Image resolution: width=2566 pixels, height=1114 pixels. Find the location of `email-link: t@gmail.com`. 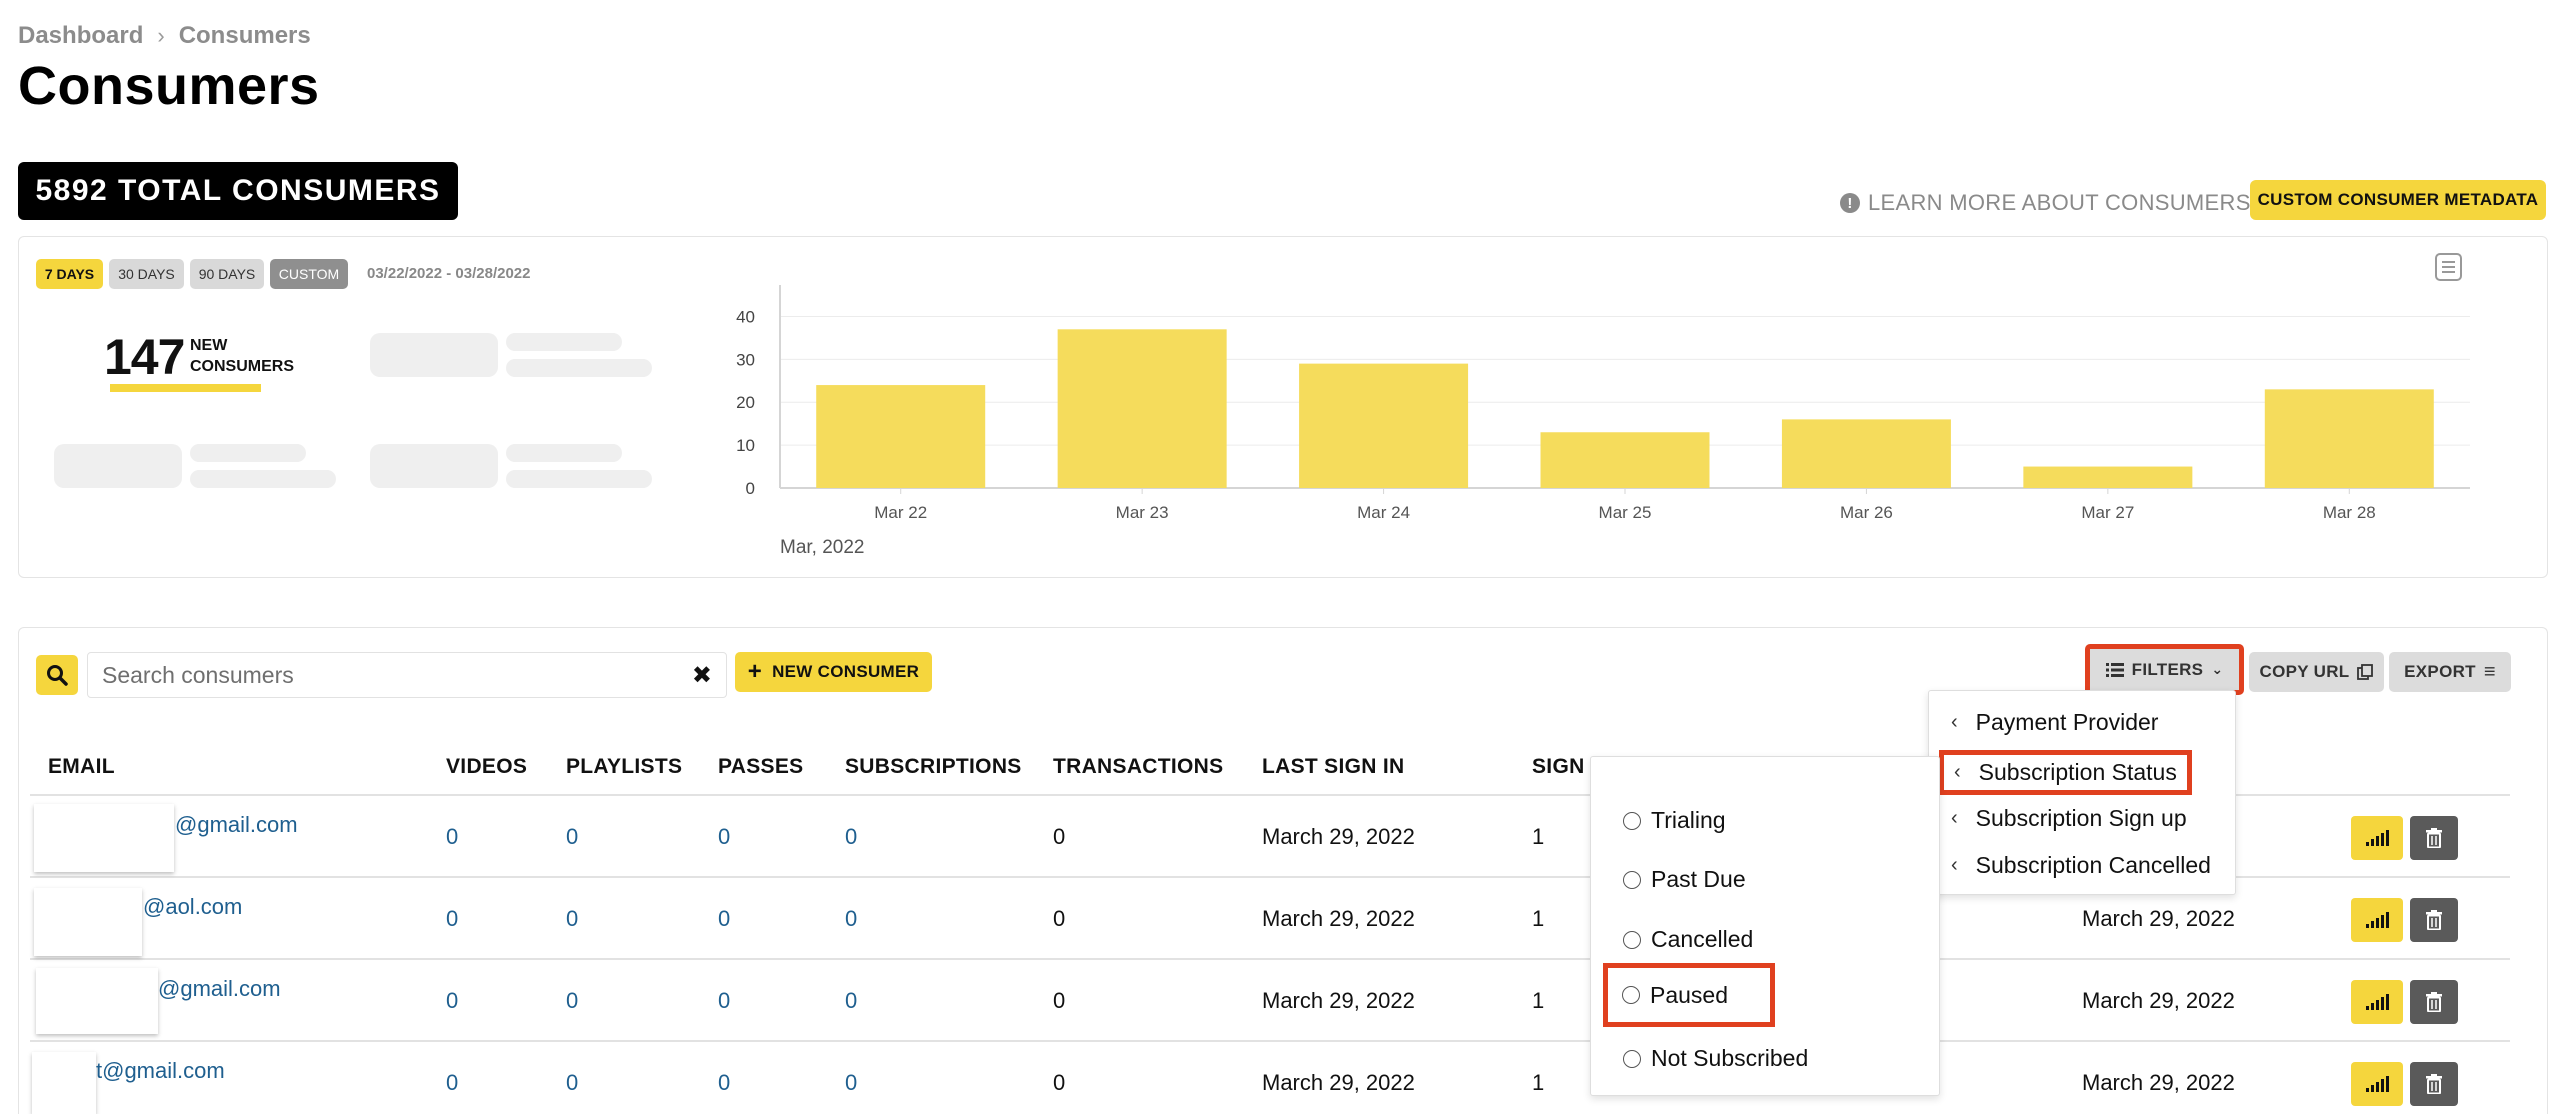

email-link: t@gmail.com is located at coordinates (160, 1071).